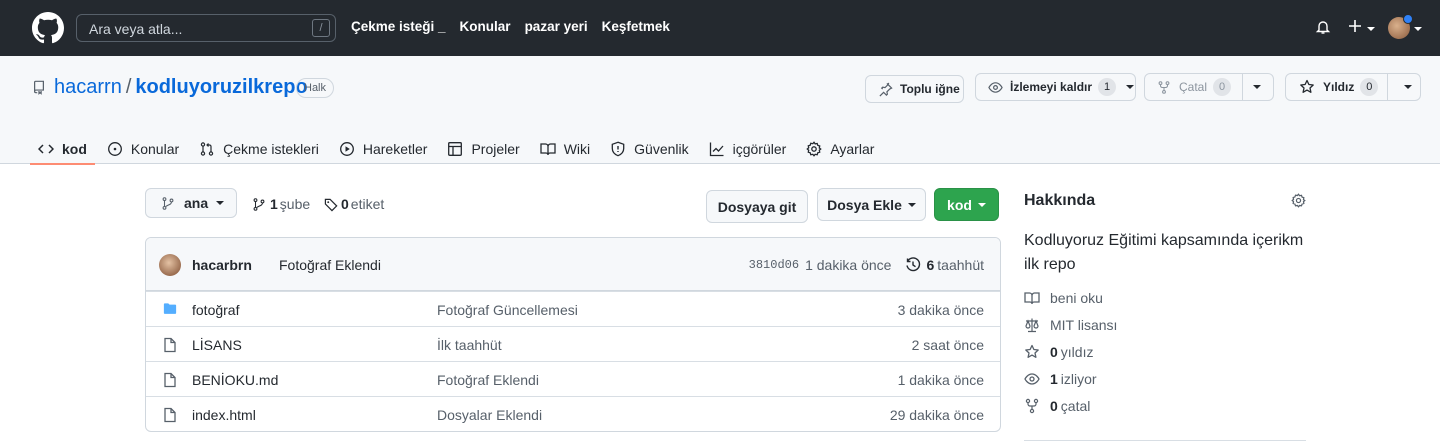  What do you see at coordinates (1242, 87) in the screenshot?
I see `fork-split-divider` at bounding box center [1242, 87].